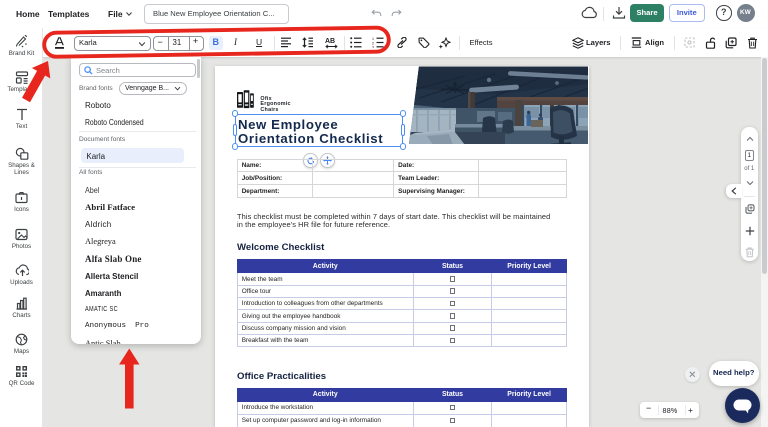 The image size is (768, 427). What do you see at coordinates (330, 41) in the screenshot?
I see `svg-text: AB` at bounding box center [330, 41].